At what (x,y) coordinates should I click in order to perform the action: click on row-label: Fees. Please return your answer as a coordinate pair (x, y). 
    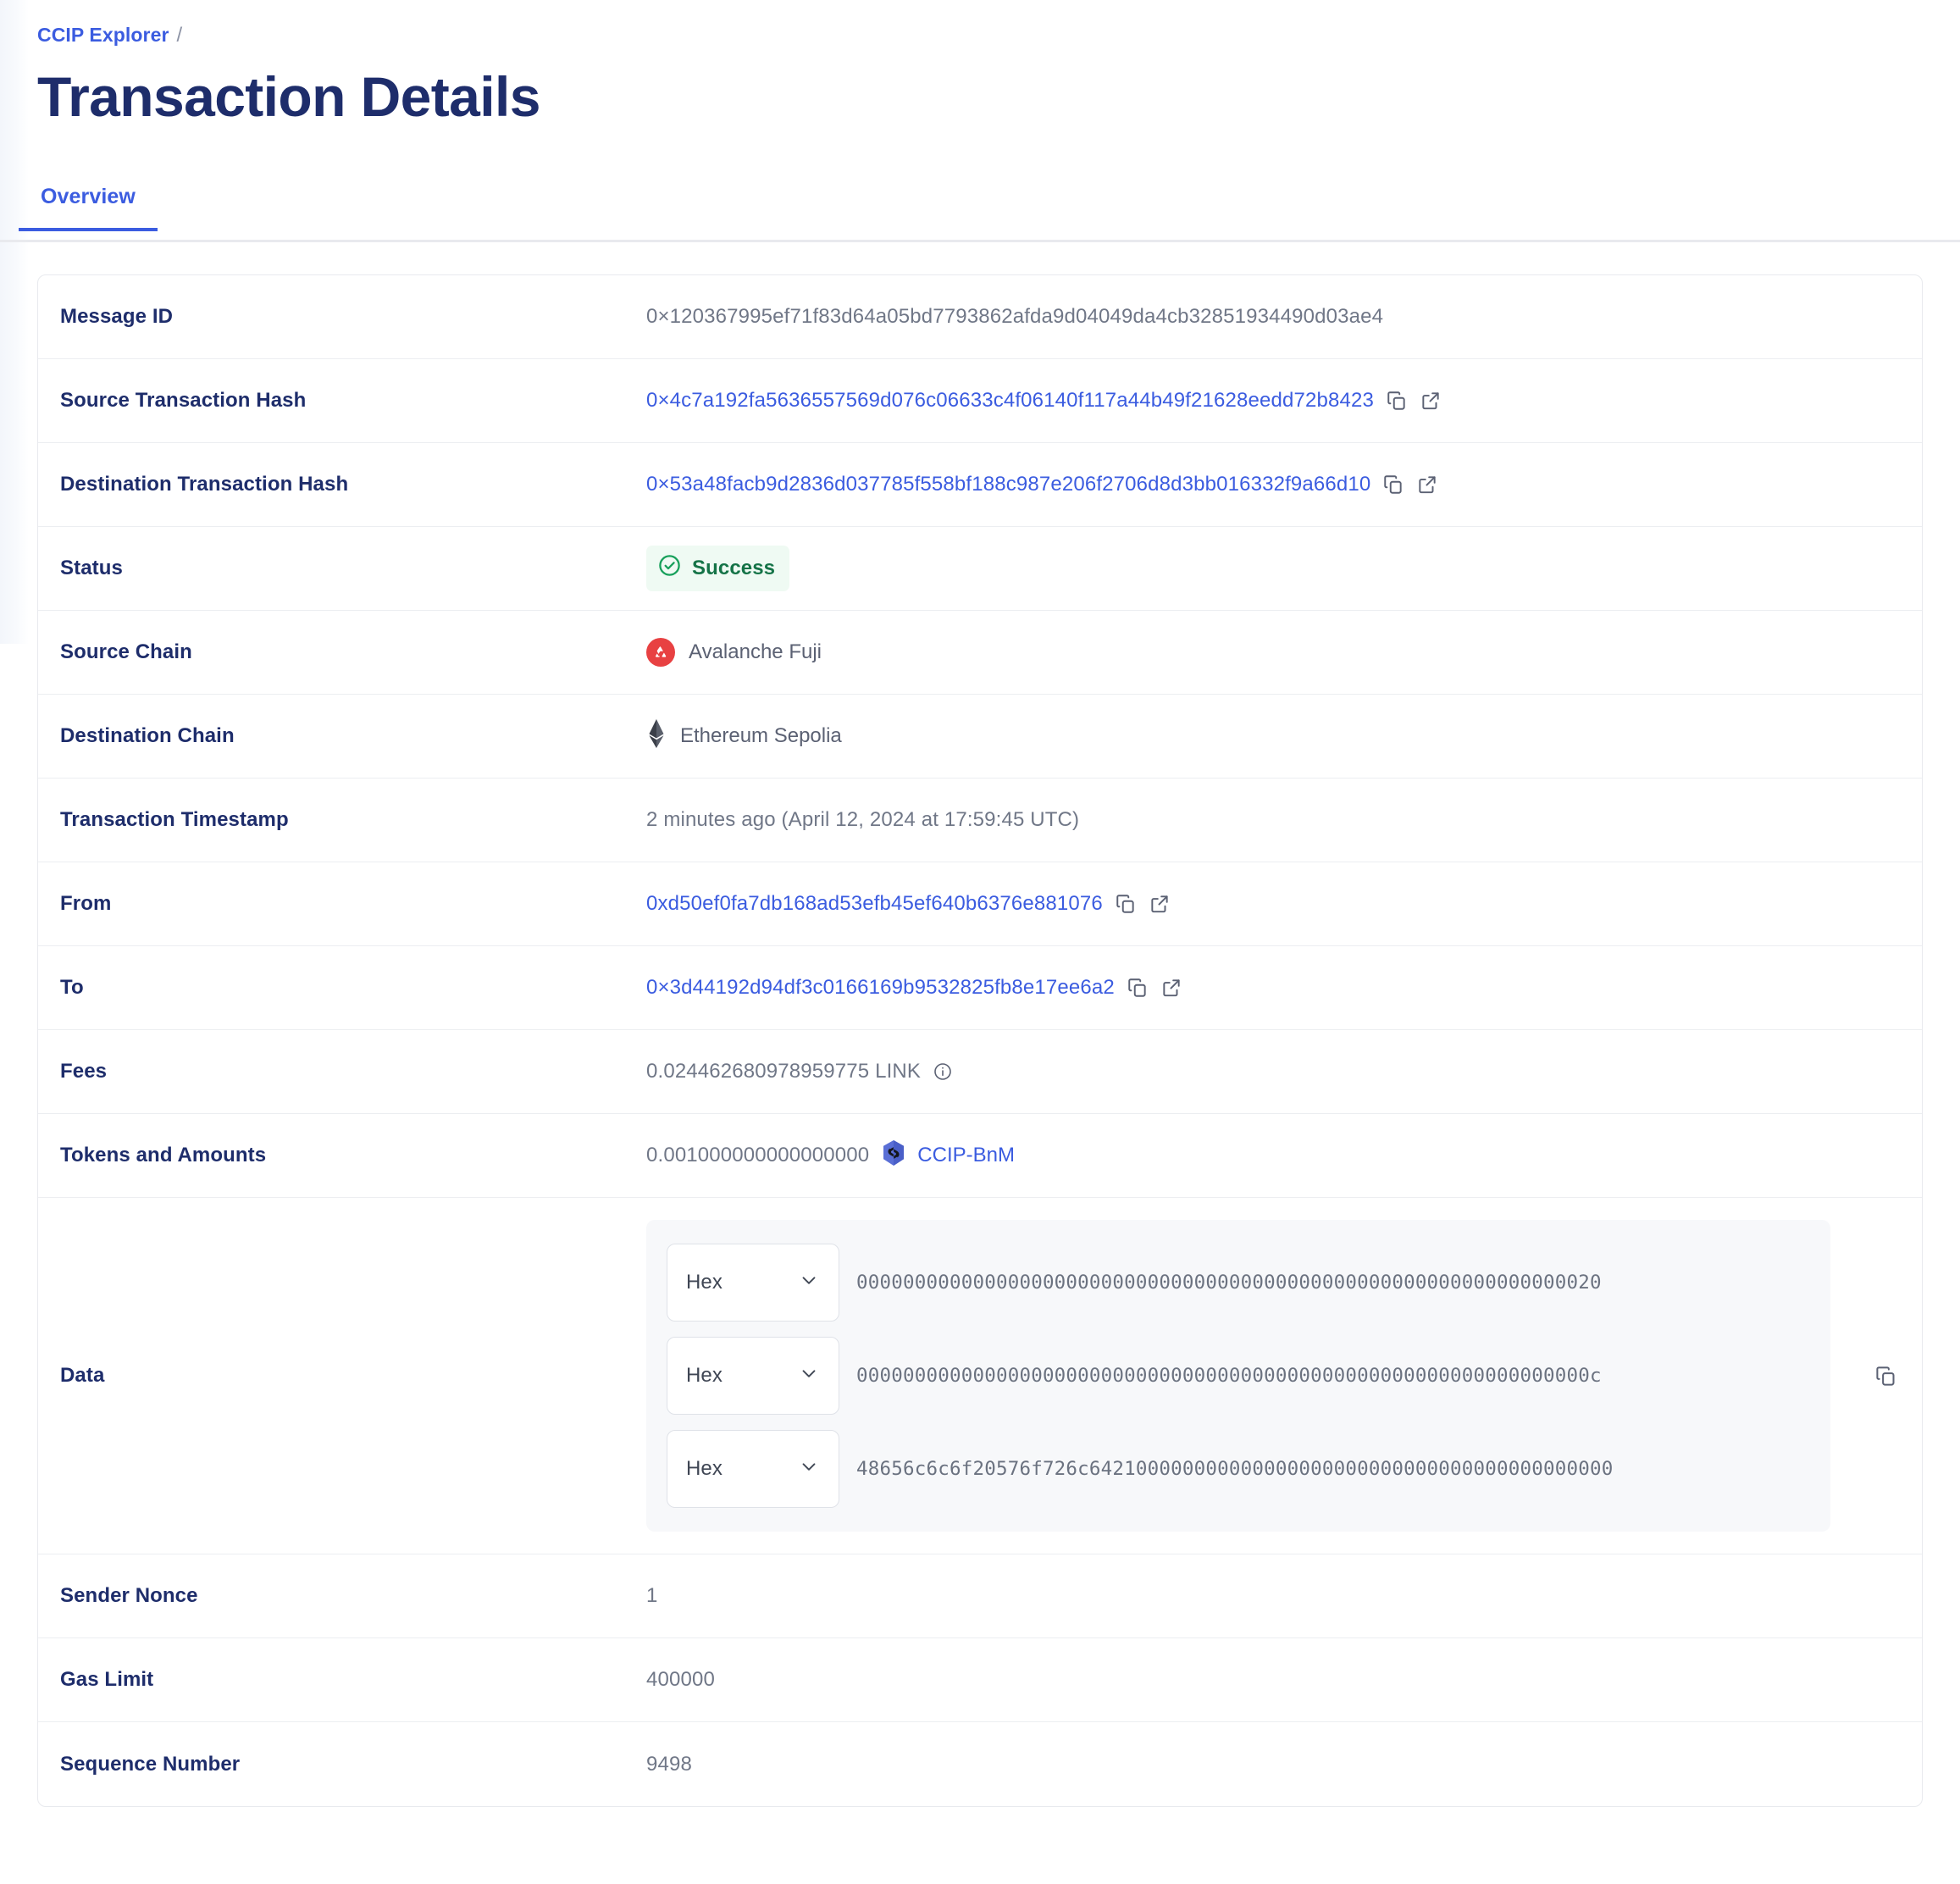
    Looking at the image, I should click on (84, 1071).